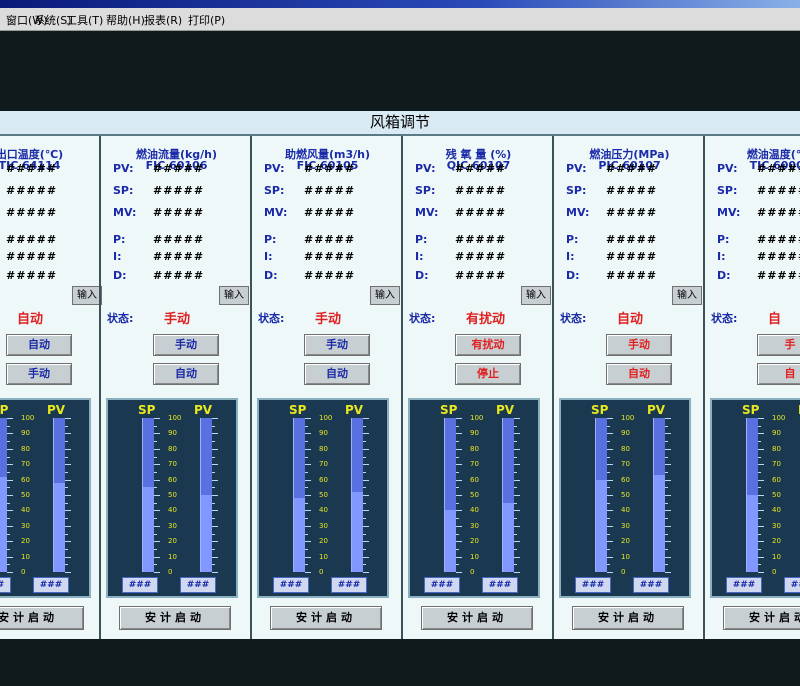 This screenshot has width=800, height=686. What do you see at coordinates (206, 20) in the screenshot?
I see `menu-item-print: 打印(P)` at bounding box center [206, 20].